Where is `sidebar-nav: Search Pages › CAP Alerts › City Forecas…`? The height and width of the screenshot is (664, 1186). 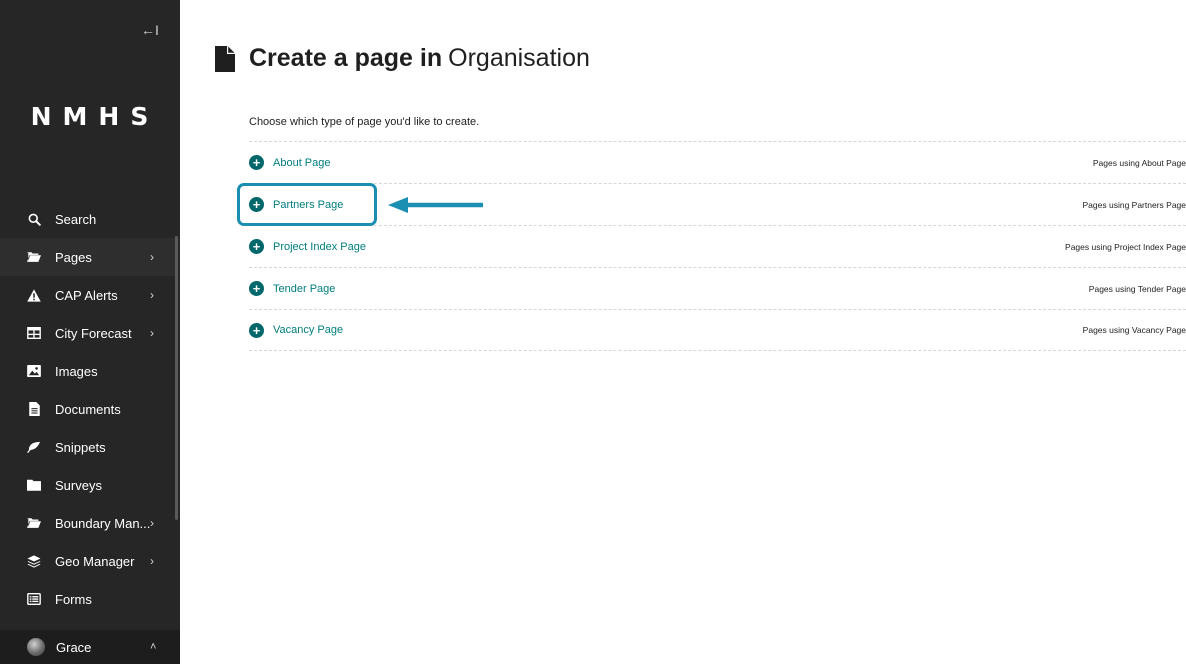 sidebar-nav: Search Pages › CAP Alerts › City Forecas… is located at coordinates (87, 409).